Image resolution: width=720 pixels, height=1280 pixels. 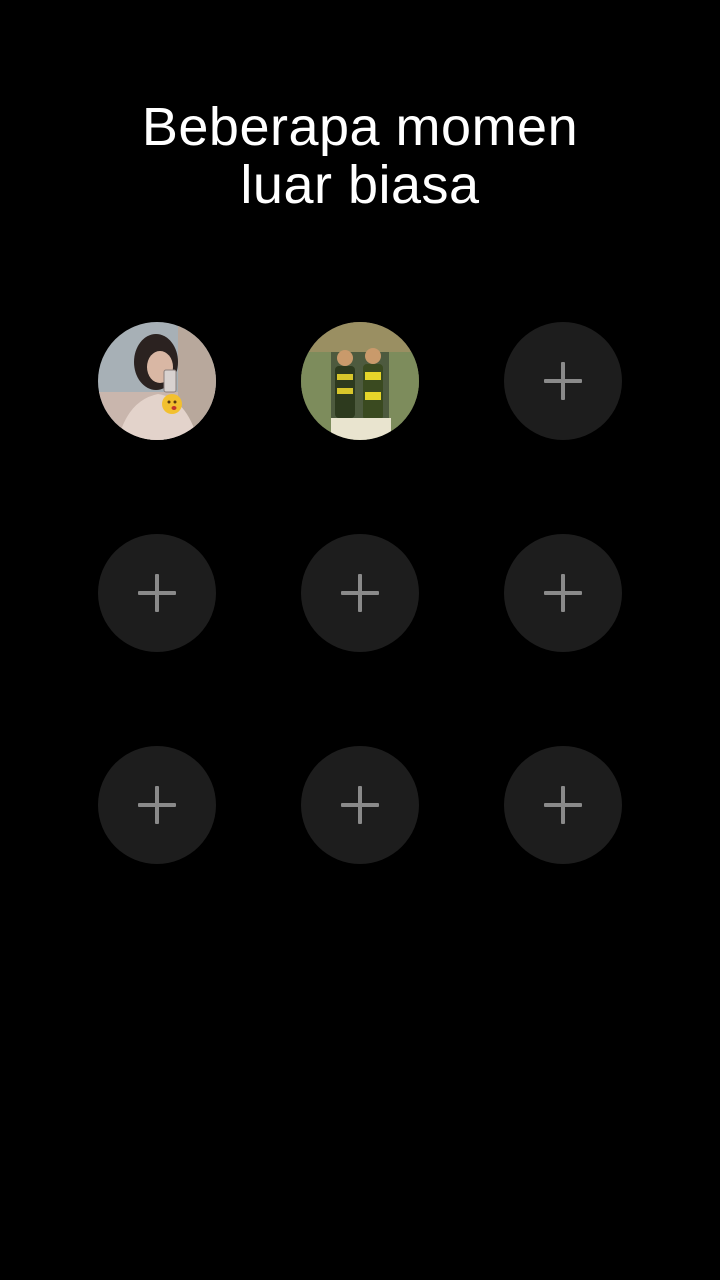 I want to click on page-title: Beberapa momen luar biasa, so click(x=360, y=156).